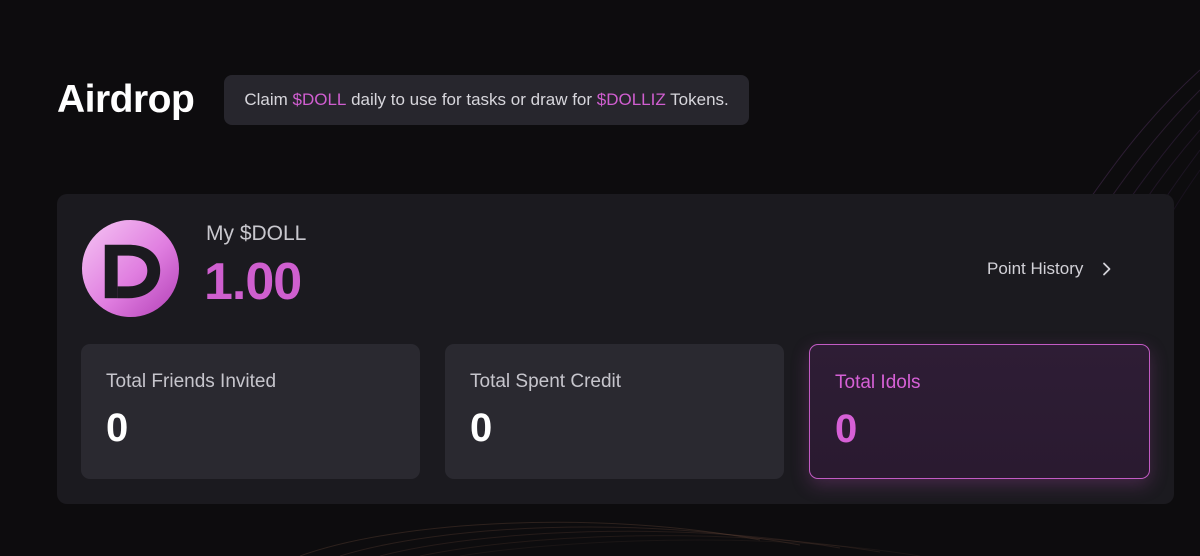 The height and width of the screenshot is (556, 1200). I want to click on stat-label: Total Idols, so click(878, 382).